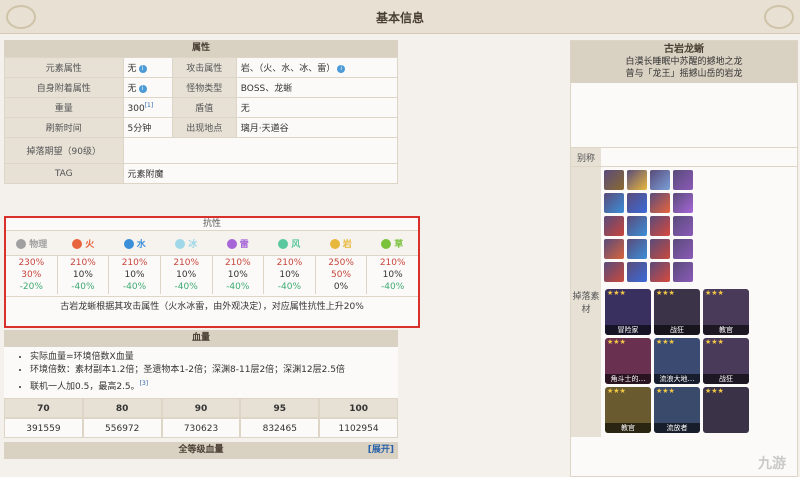 The image size is (800, 477). What do you see at coordinates (64, 87) in the screenshot?
I see `attr-key: 自身附着属性` at bounding box center [64, 87].